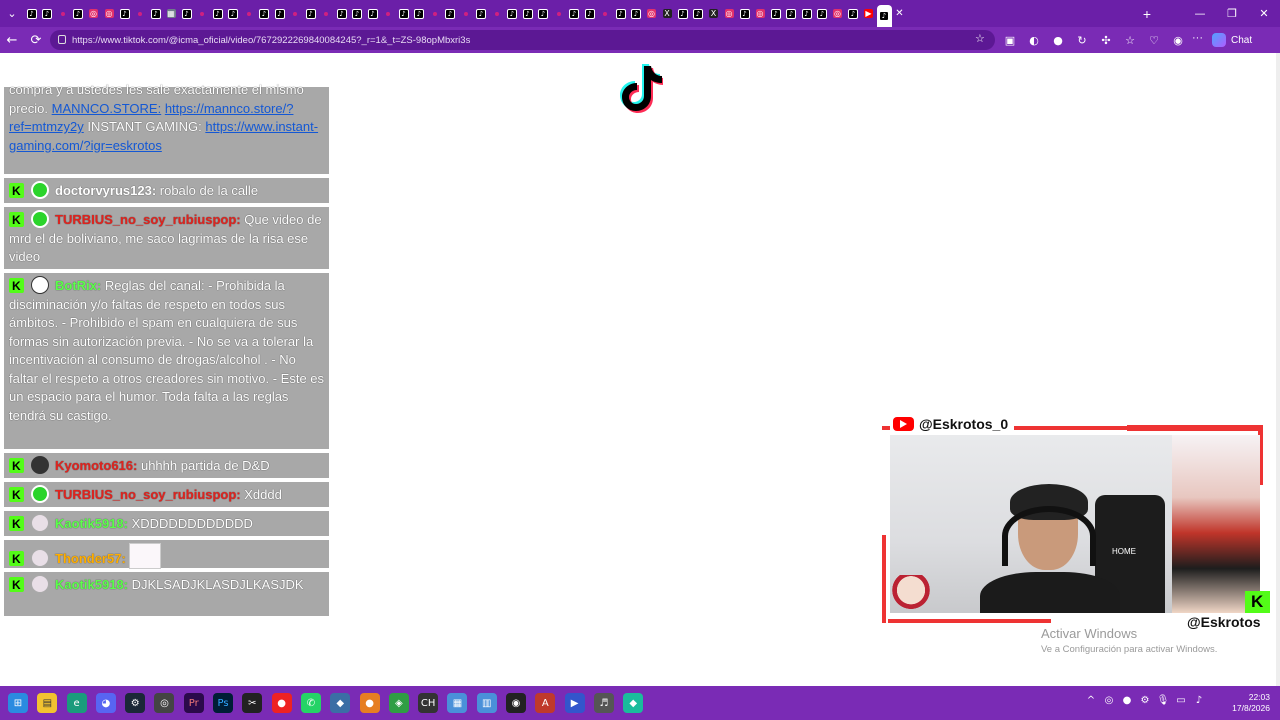  What do you see at coordinates (1147, 14) in the screenshot?
I see `new-tab-button: +` at bounding box center [1147, 14].